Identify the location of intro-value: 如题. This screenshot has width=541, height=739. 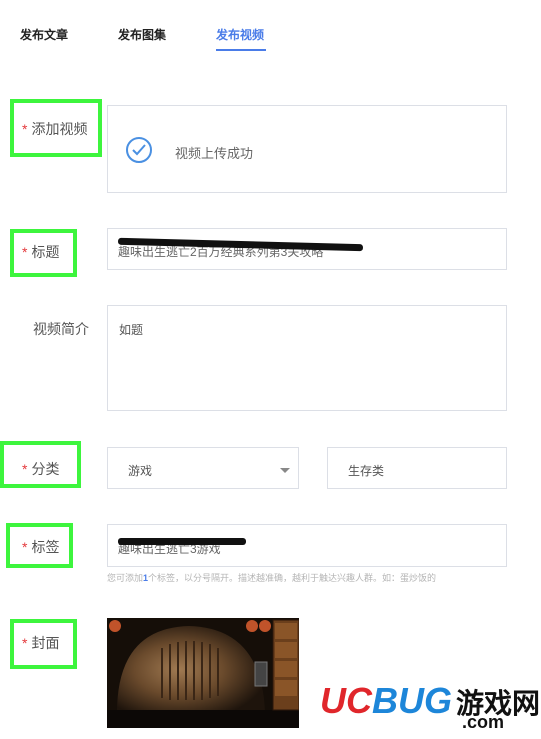
(131, 330).